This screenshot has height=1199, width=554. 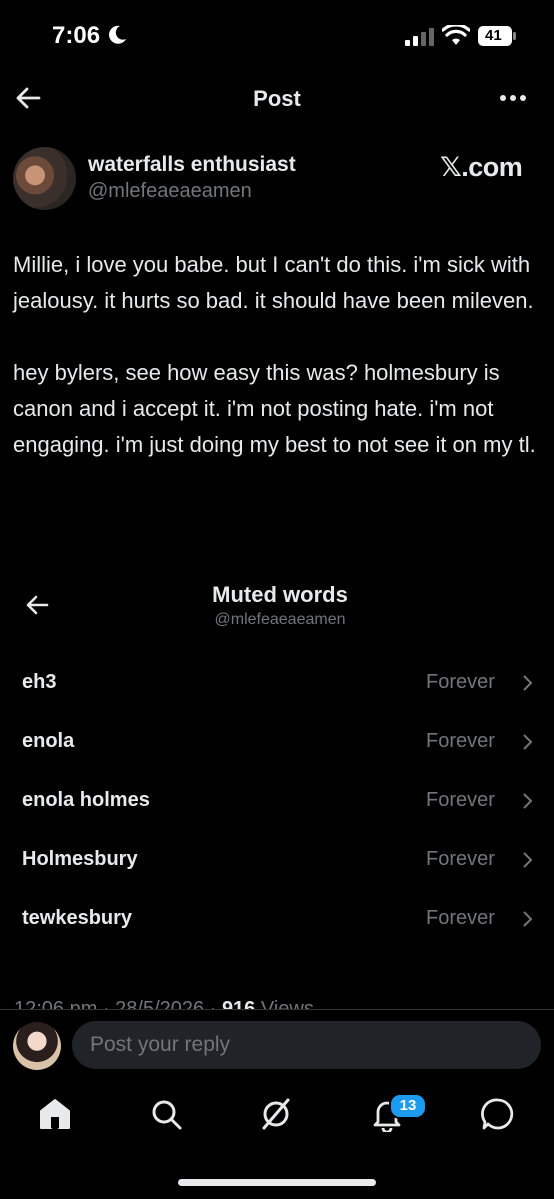 What do you see at coordinates (192, 165) in the screenshot?
I see `author-display-name: waterfalls enthusiast` at bounding box center [192, 165].